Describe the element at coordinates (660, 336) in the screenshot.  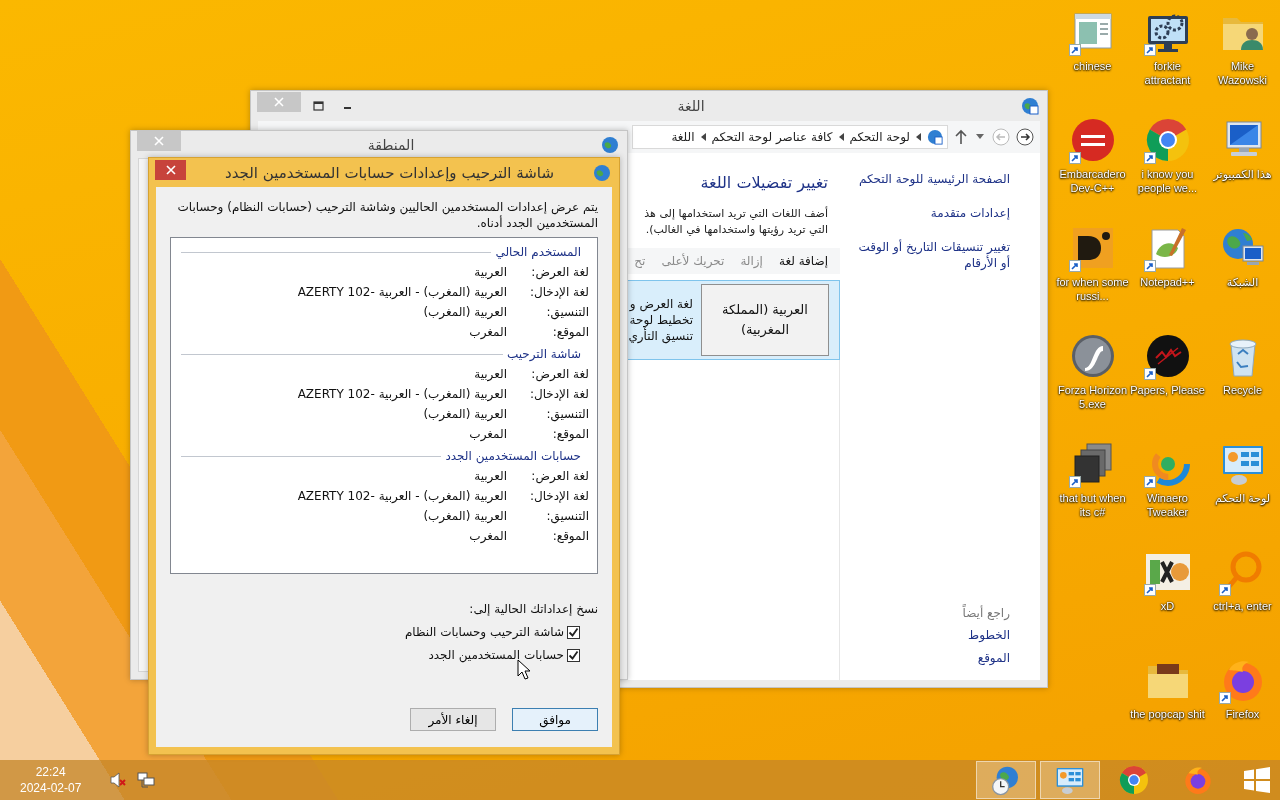
I see `language-detail: تنسيق التأري` at that location.